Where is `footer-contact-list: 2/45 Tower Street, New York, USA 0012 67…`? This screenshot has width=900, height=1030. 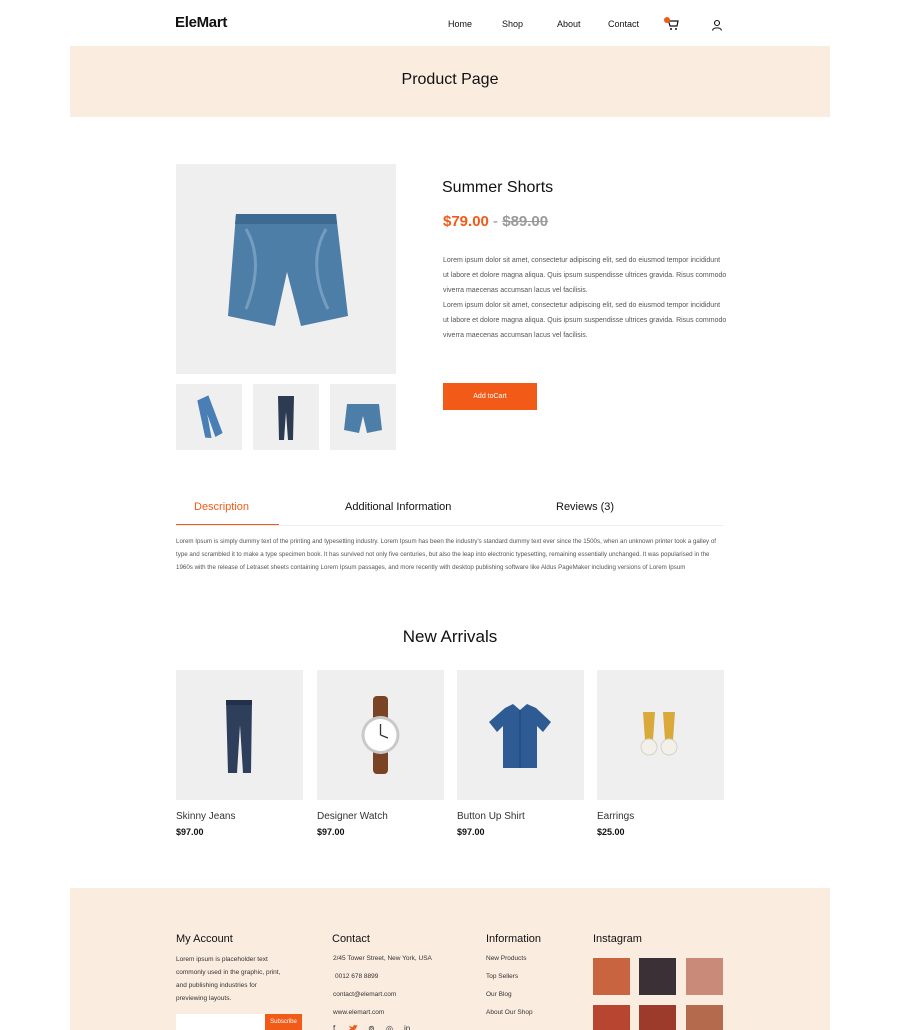 footer-contact-list: 2/45 Tower Street, New York, USA 0012 67… is located at coordinates (382, 991).